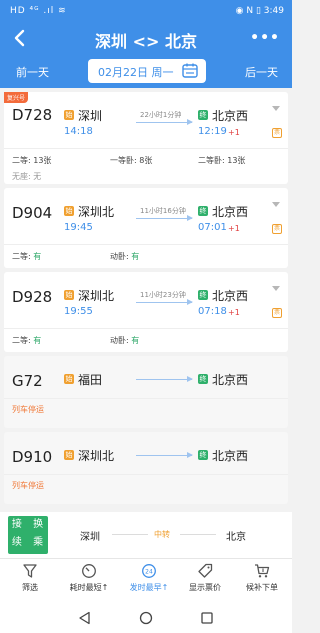 This screenshot has height=633, width=320. What do you see at coordinates (190, 70) in the screenshot?
I see `calendar-icon` at bounding box center [190, 70].